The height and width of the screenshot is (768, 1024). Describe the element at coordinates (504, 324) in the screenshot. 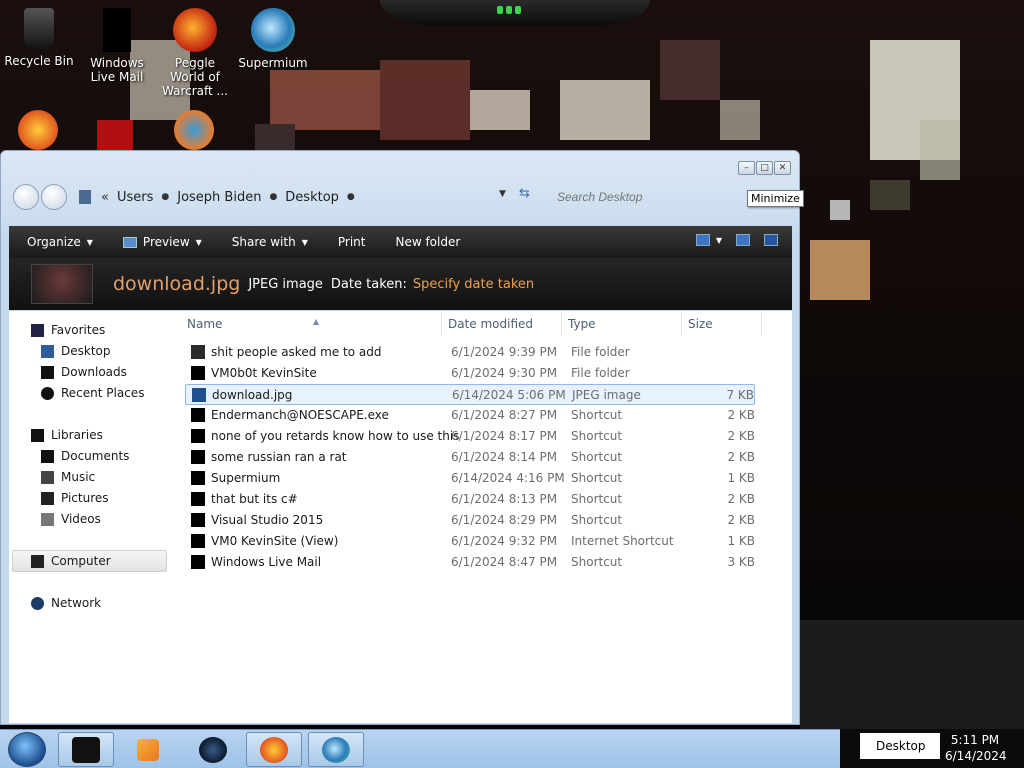

I see `column-header-date-modified: Date modified` at that location.